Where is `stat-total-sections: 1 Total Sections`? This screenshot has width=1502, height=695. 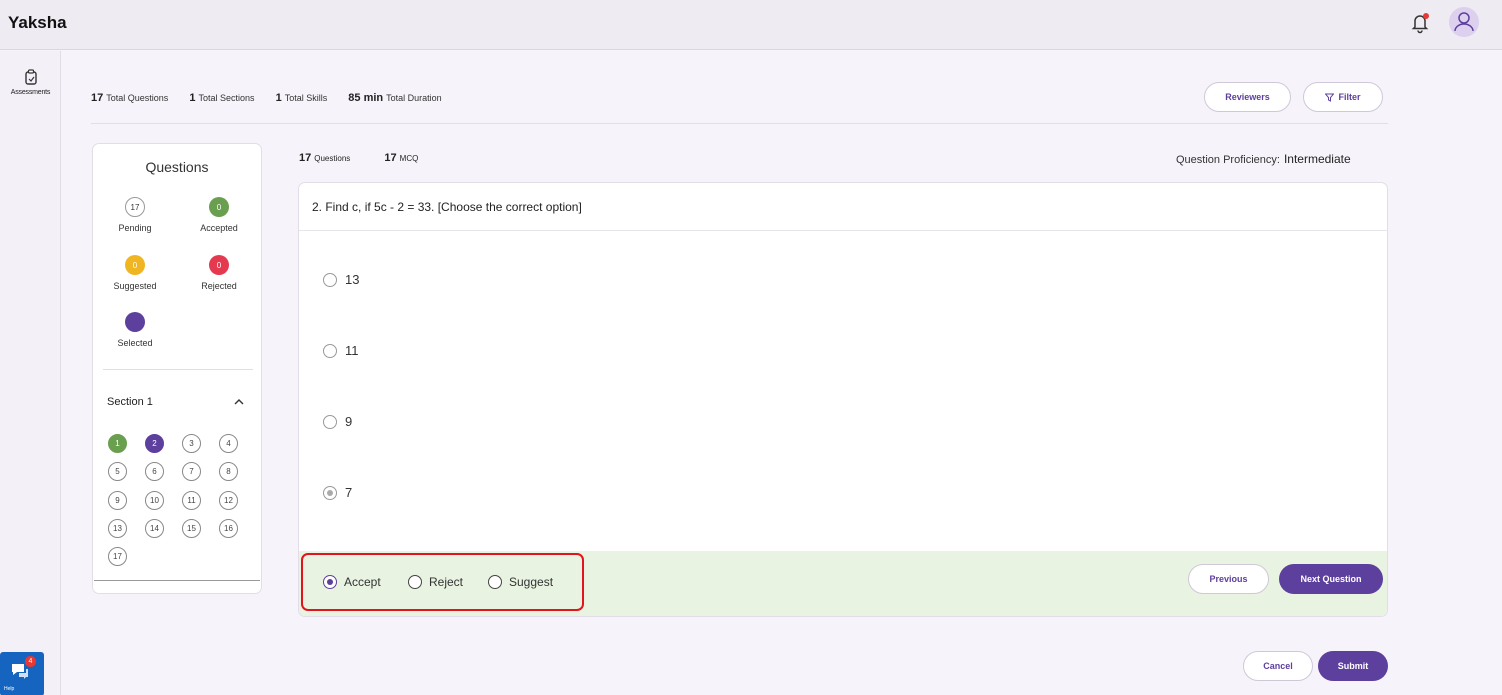
stat-total-sections: 1 Total Sections is located at coordinates (222, 98).